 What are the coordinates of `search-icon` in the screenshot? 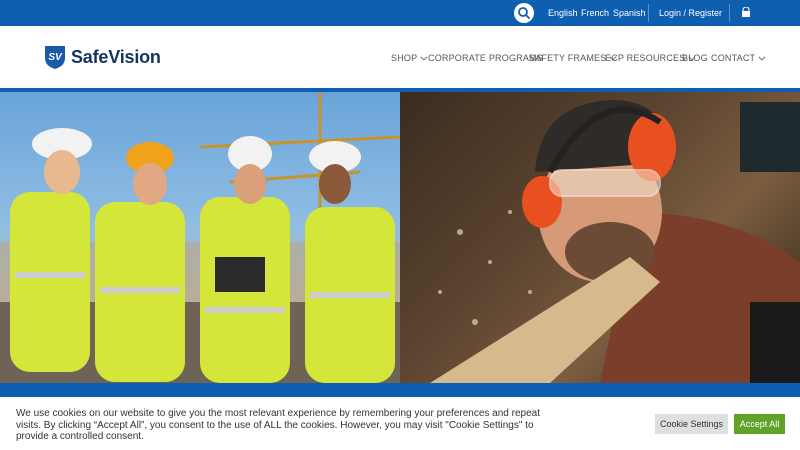 It's located at (524, 13).